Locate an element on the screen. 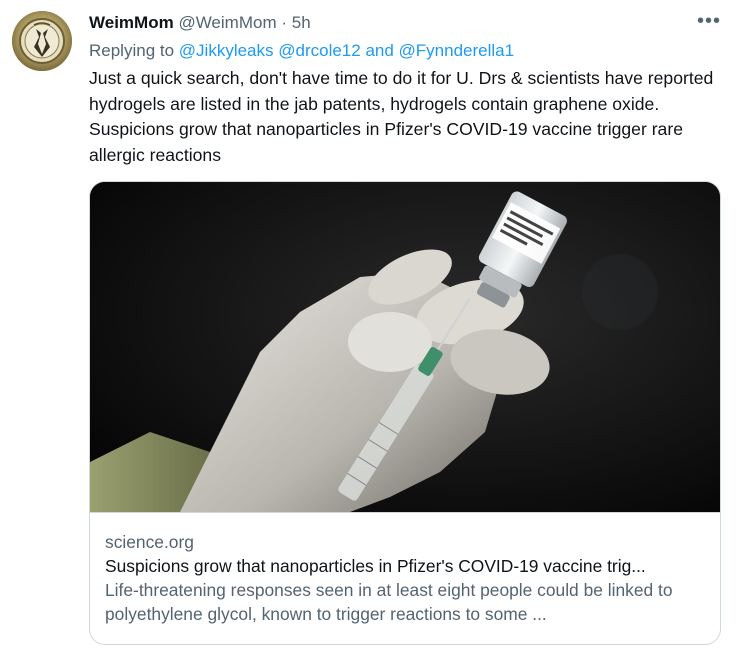  tweet-header: WeimMom @WeimMom · 5h is located at coordinates (200, 23).